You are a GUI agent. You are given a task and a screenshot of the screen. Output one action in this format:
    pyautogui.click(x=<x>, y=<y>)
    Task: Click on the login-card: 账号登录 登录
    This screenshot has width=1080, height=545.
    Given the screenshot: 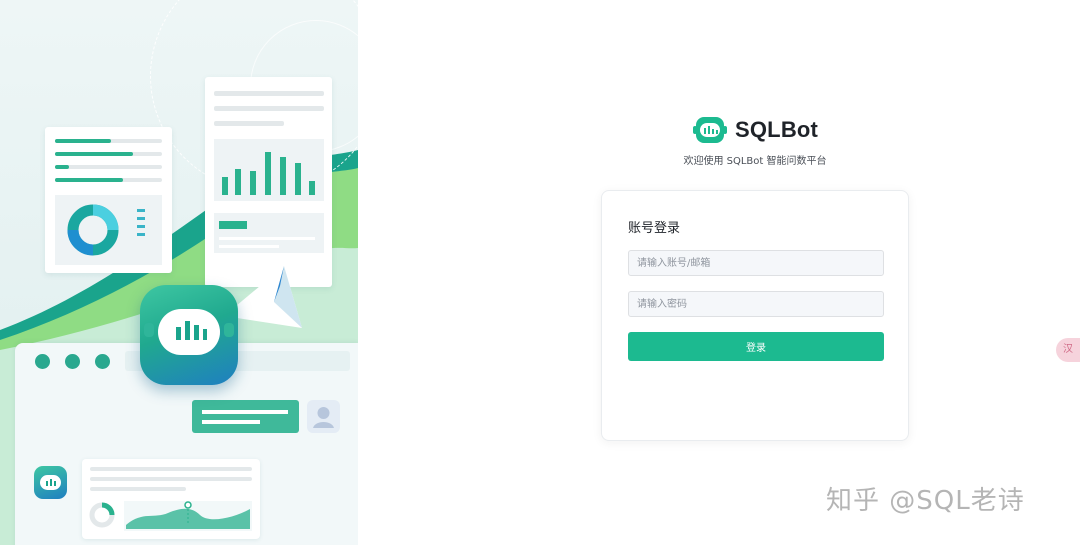 What is the action you would take?
    pyautogui.click(x=755, y=315)
    